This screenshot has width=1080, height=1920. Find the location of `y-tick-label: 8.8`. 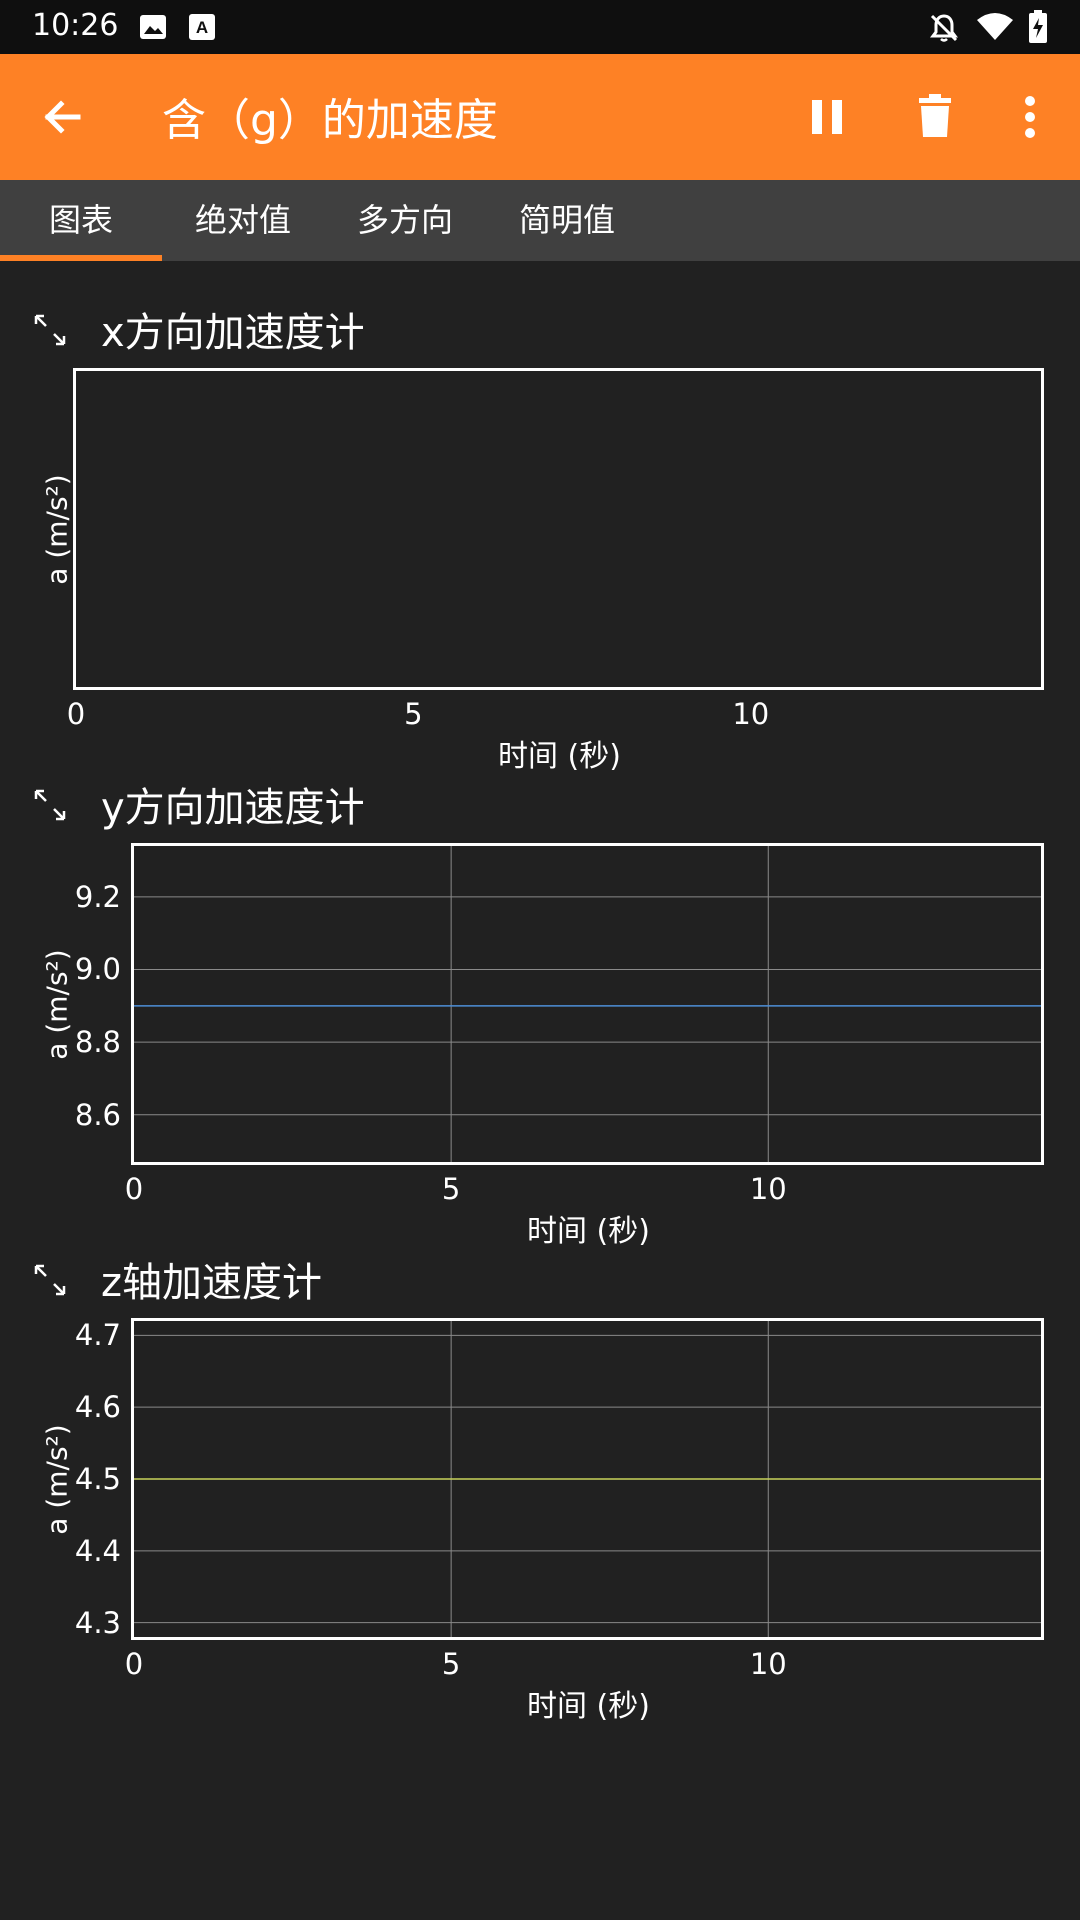

y-tick-label: 8.8 is located at coordinates (97, 1042).